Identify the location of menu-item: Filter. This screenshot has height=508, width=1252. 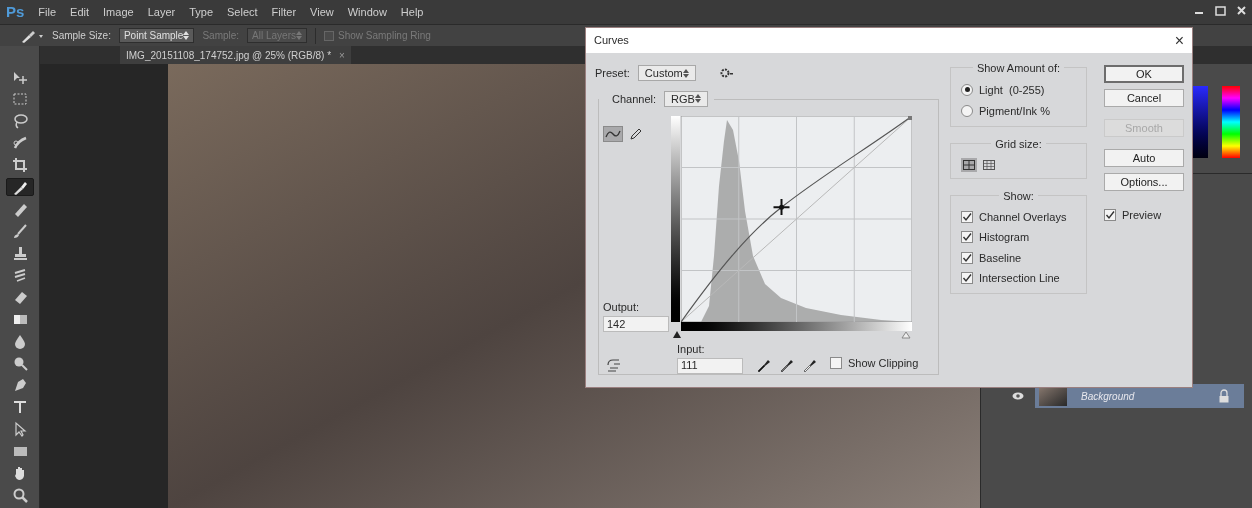
(284, 12).